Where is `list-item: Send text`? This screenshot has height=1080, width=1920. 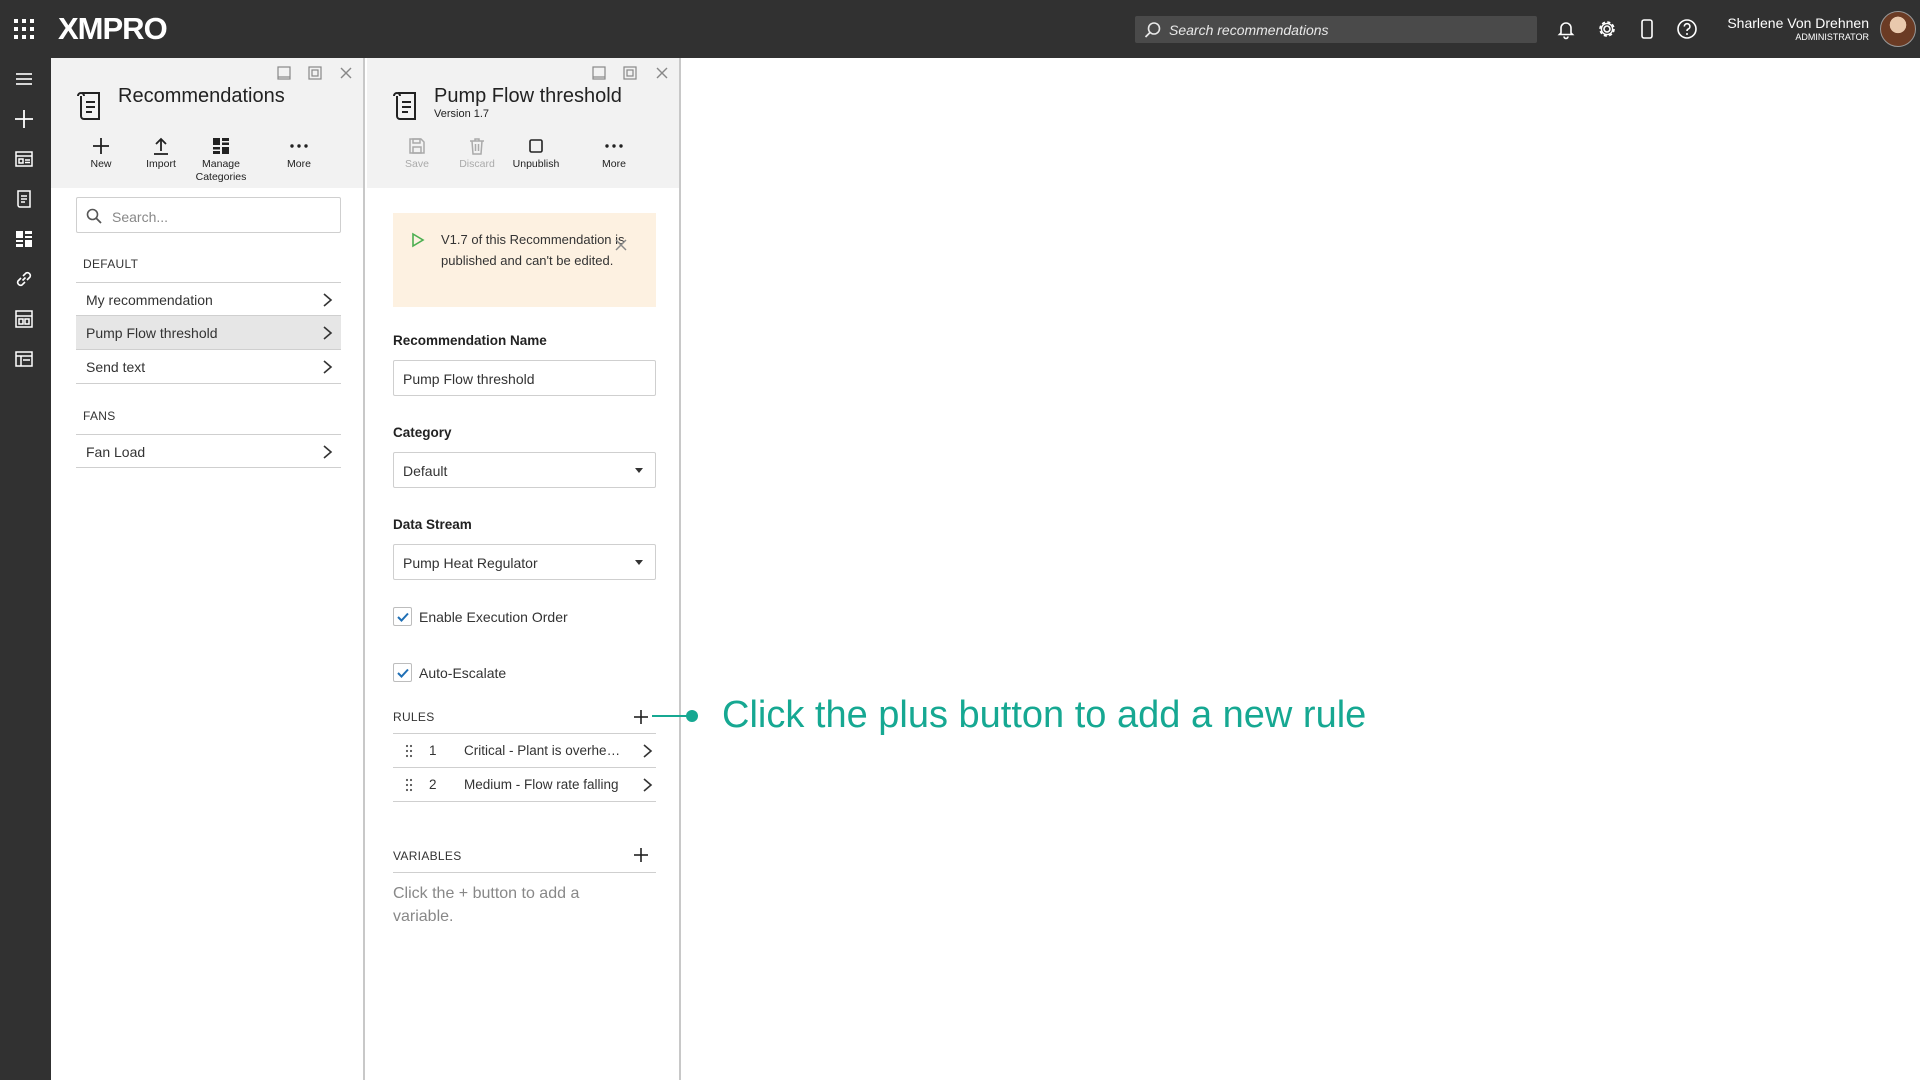 list-item: Send text is located at coordinates (208, 367).